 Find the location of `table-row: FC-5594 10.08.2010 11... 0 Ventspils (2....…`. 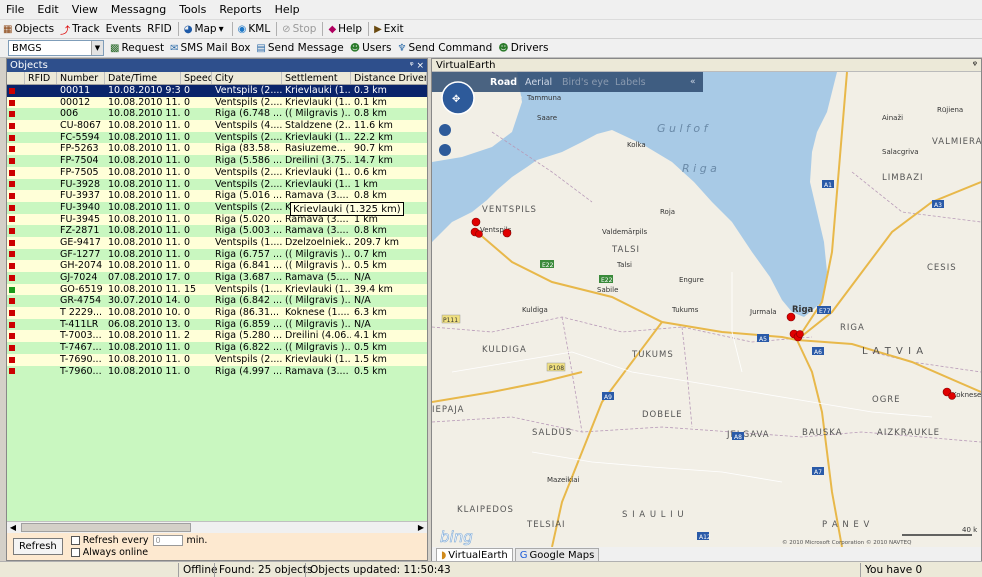

table-row: FC-5594 10.08.2010 11... 0 Ventspils (2....… is located at coordinates (217, 137).